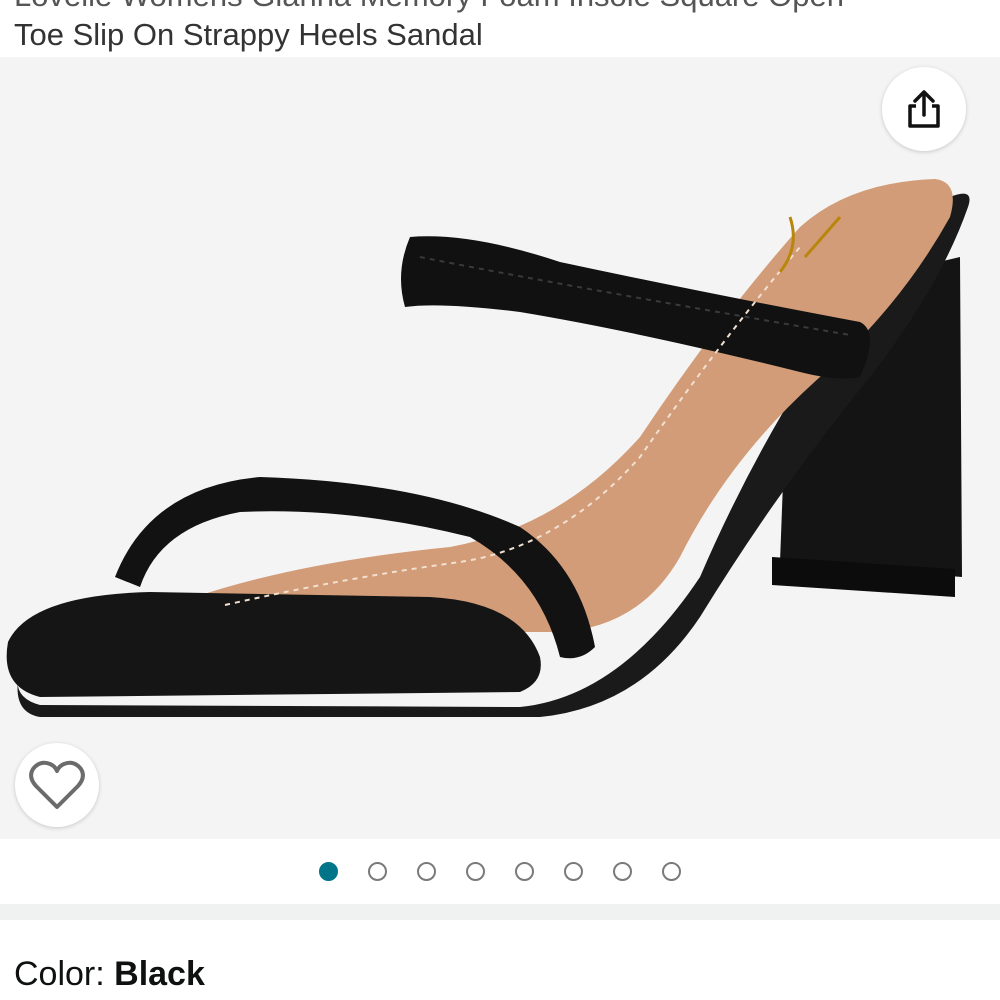 This screenshot has height=1000, width=1000. I want to click on section-divider, so click(500, 912).